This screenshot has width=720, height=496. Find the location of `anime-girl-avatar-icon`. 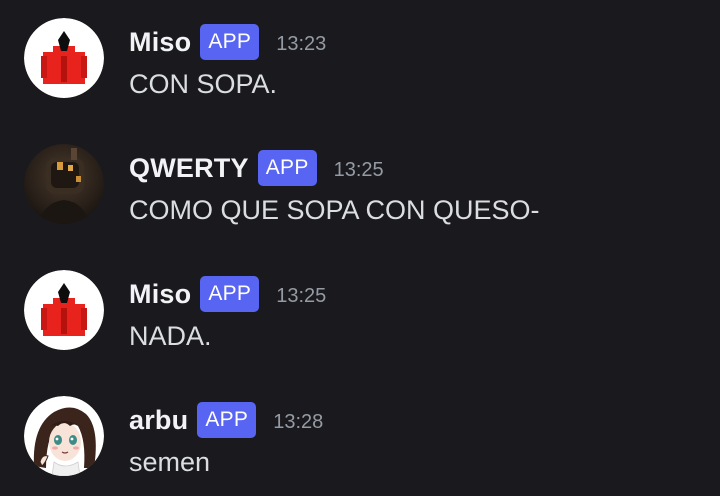

anime-girl-avatar-icon is located at coordinates (64, 436).